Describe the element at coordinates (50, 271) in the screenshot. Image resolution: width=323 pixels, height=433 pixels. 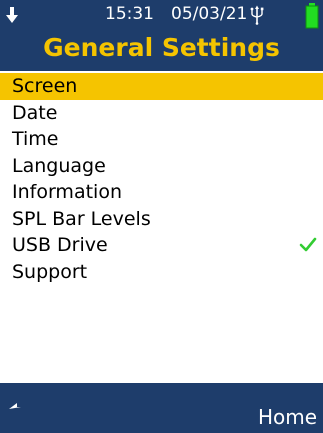
I see `menu-item-label: Support` at that location.